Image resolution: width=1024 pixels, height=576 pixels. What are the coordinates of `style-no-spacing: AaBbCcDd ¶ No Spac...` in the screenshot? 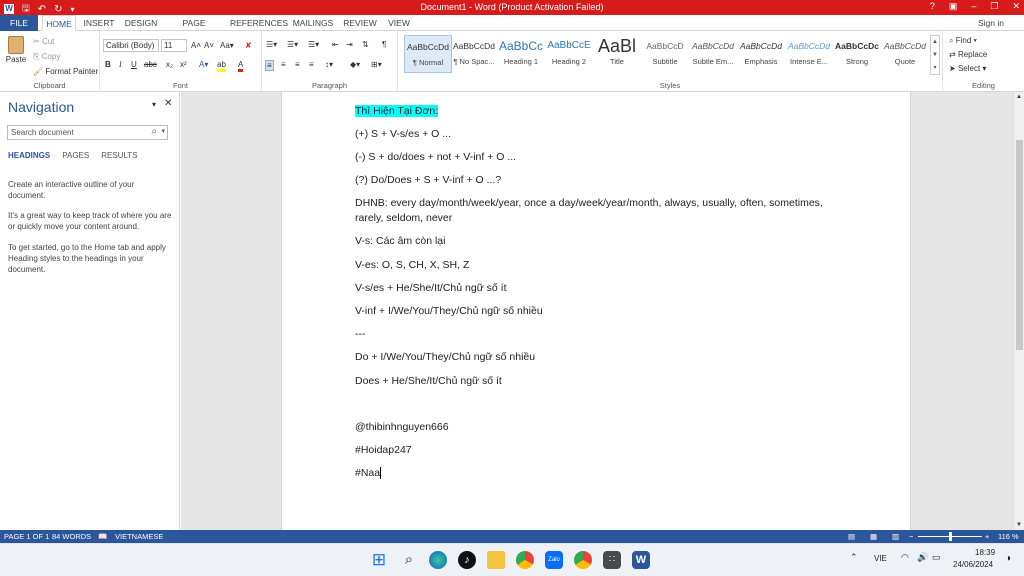 It's located at (474, 54).